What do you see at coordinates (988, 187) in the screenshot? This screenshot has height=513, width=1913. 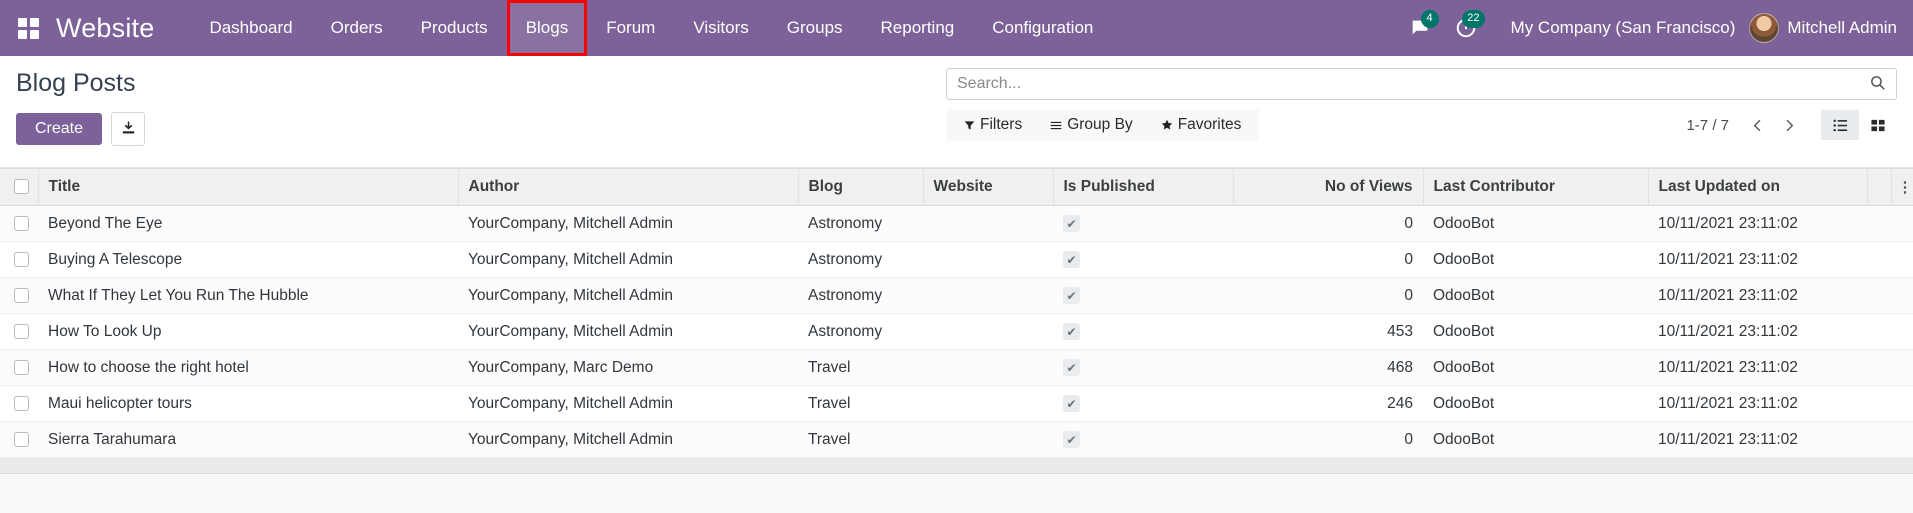 I see `column-header-website: Website` at bounding box center [988, 187].